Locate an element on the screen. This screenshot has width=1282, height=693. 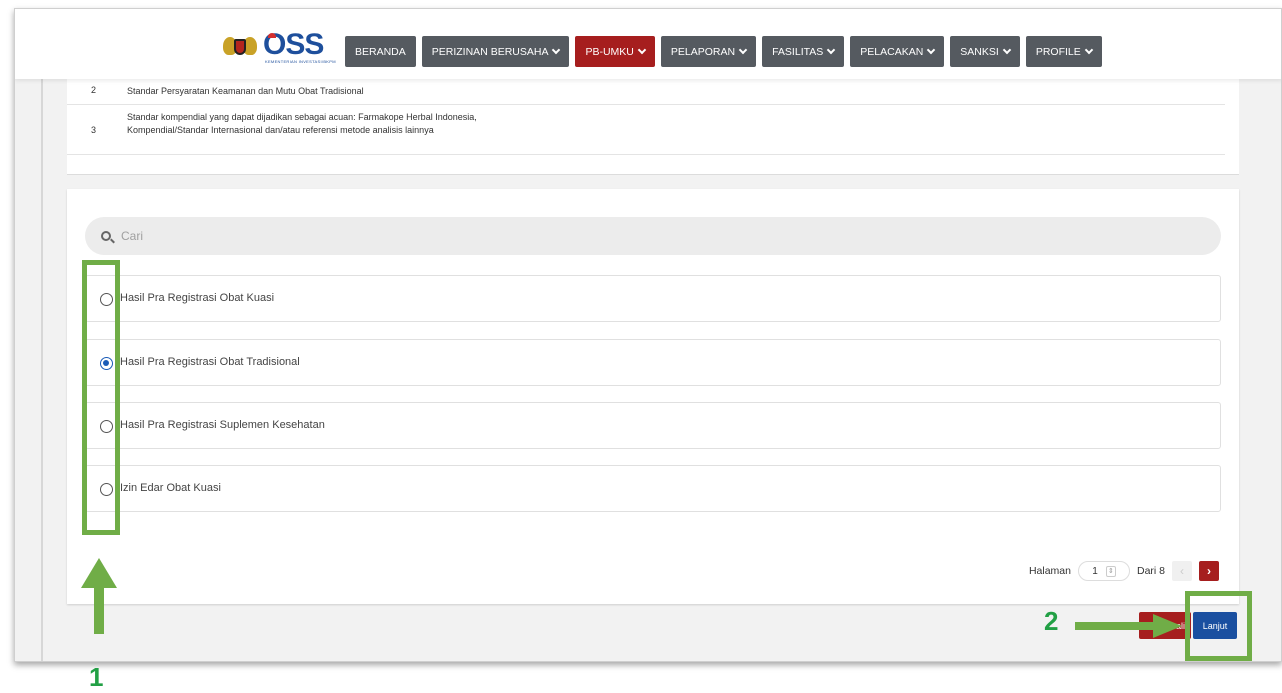
option-label: Izin Edar Obat Kuasi is located at coordinates (170, 488).